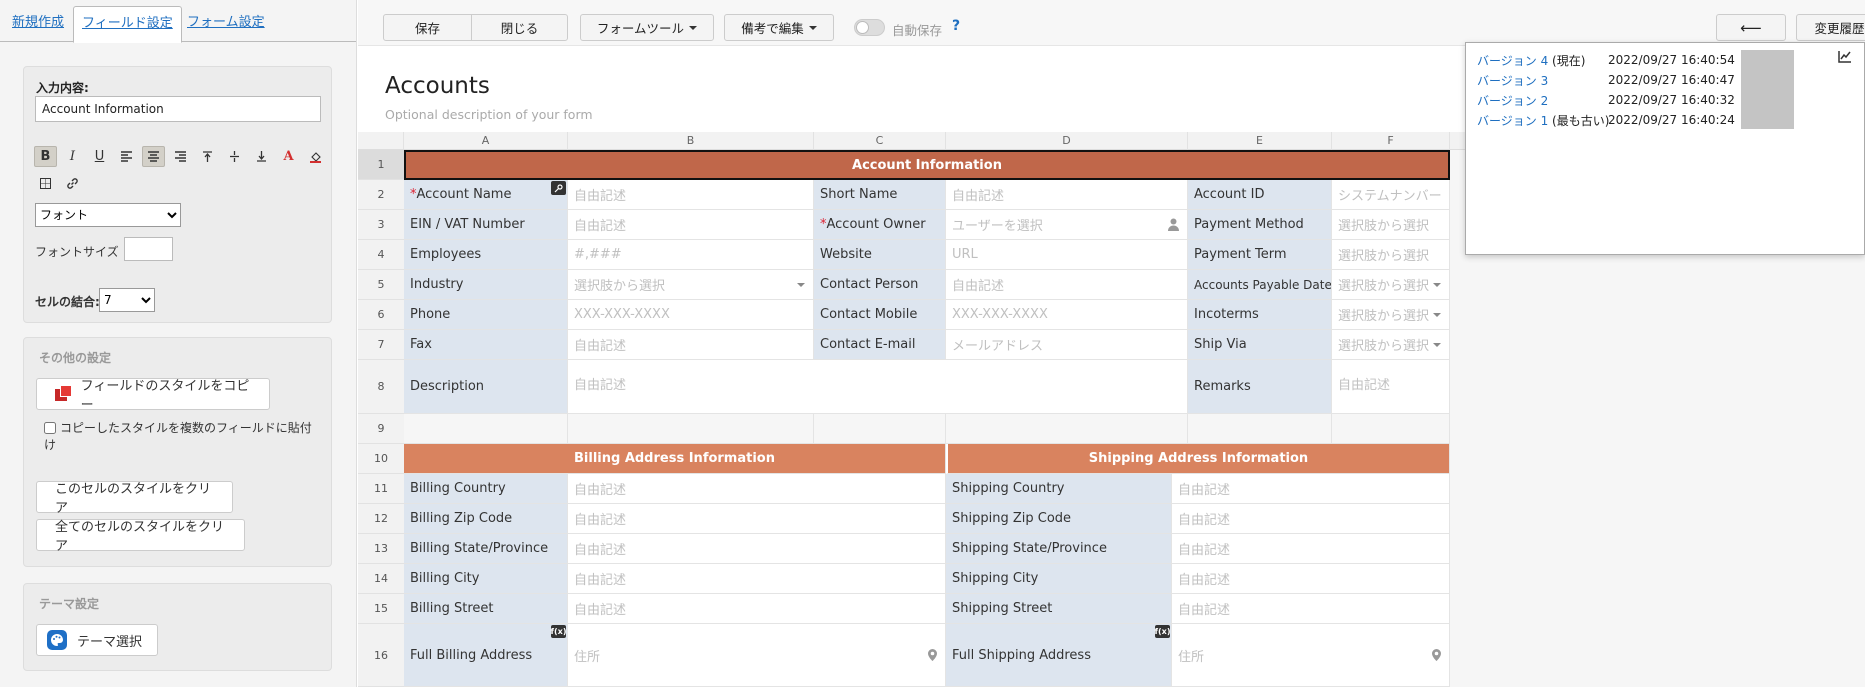 This screenshot has height=687, width=1865. I want to click on field-label: Shipping Country, so click(1059, 489).